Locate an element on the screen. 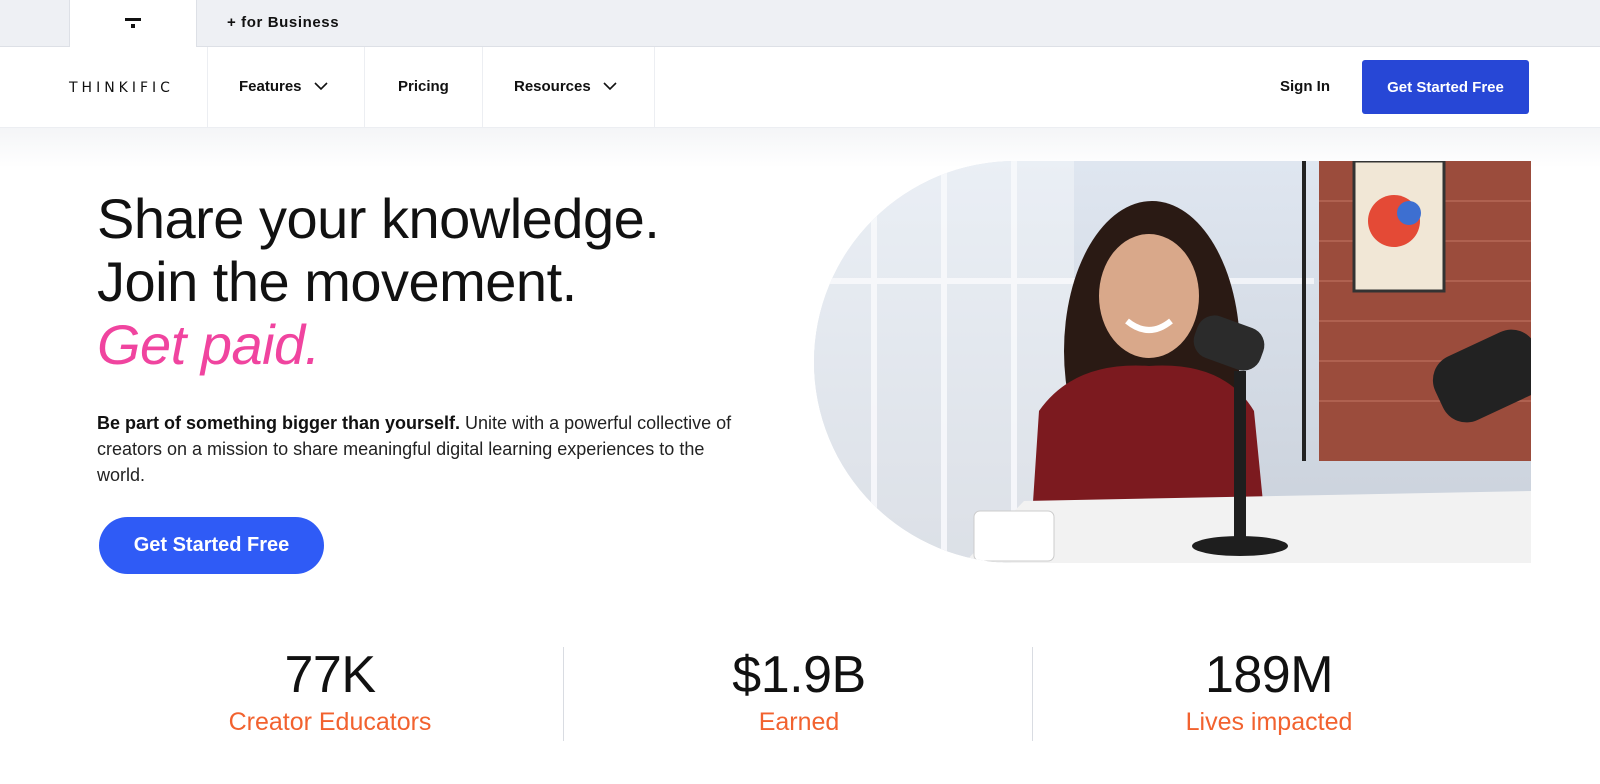 This screenshot has width=1600, height=784. hero-get-started-button: Get Started Free is located at coordinates (211, 545).